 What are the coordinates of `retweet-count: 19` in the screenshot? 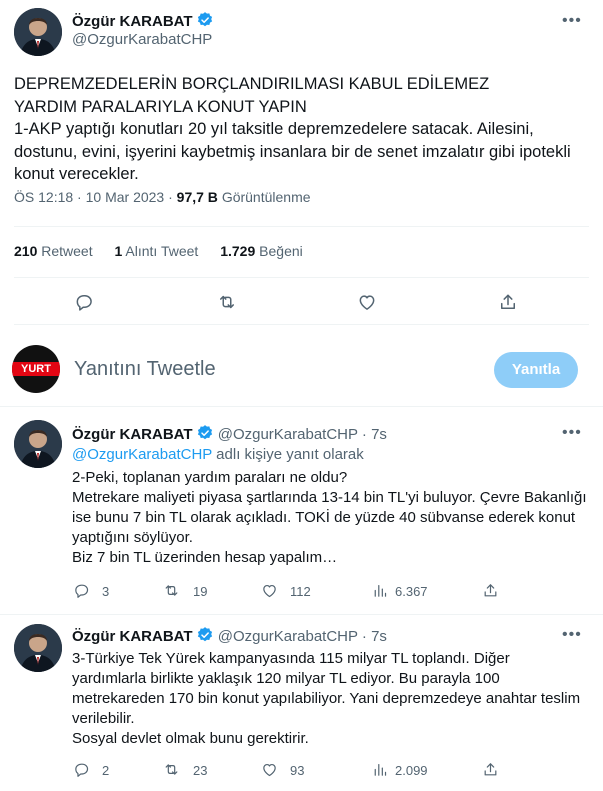 It's located at (200, 591).